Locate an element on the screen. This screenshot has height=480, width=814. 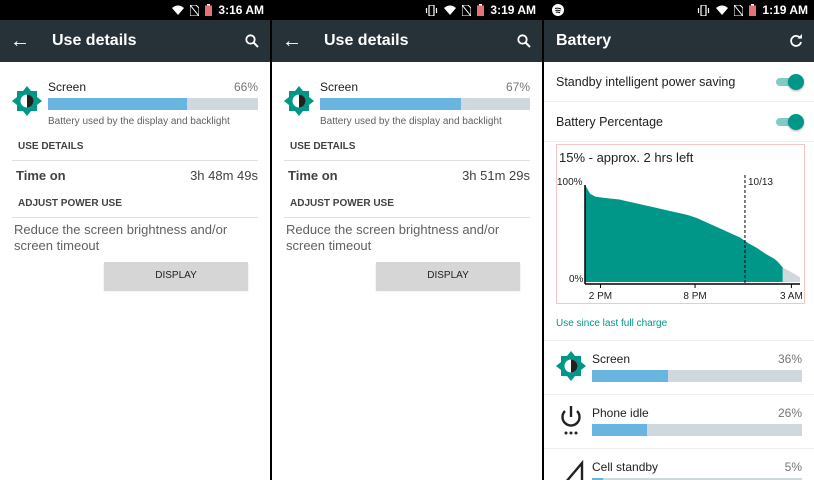
chart-title: 15% - approx. 2 hrs left is located at coordinates (626, 157).